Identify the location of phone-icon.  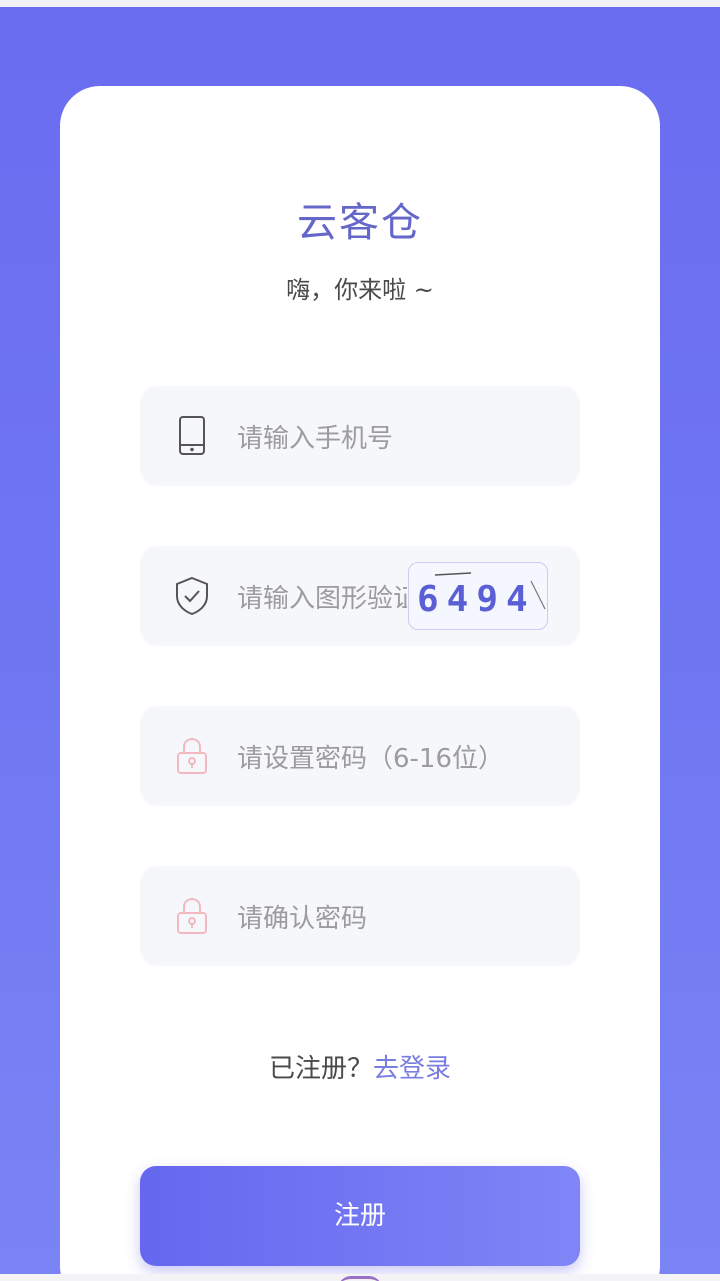
(192, 436).